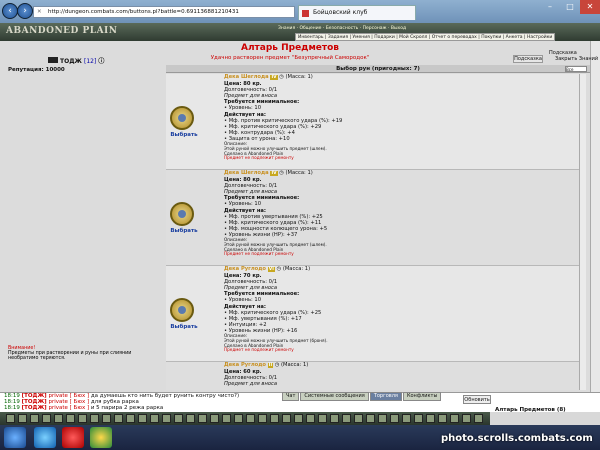 The image size is (600, 450). Describe the element at coordinates (251, 384) in the screenshot. I see `item-sale: Предмет для вноса` at that location.